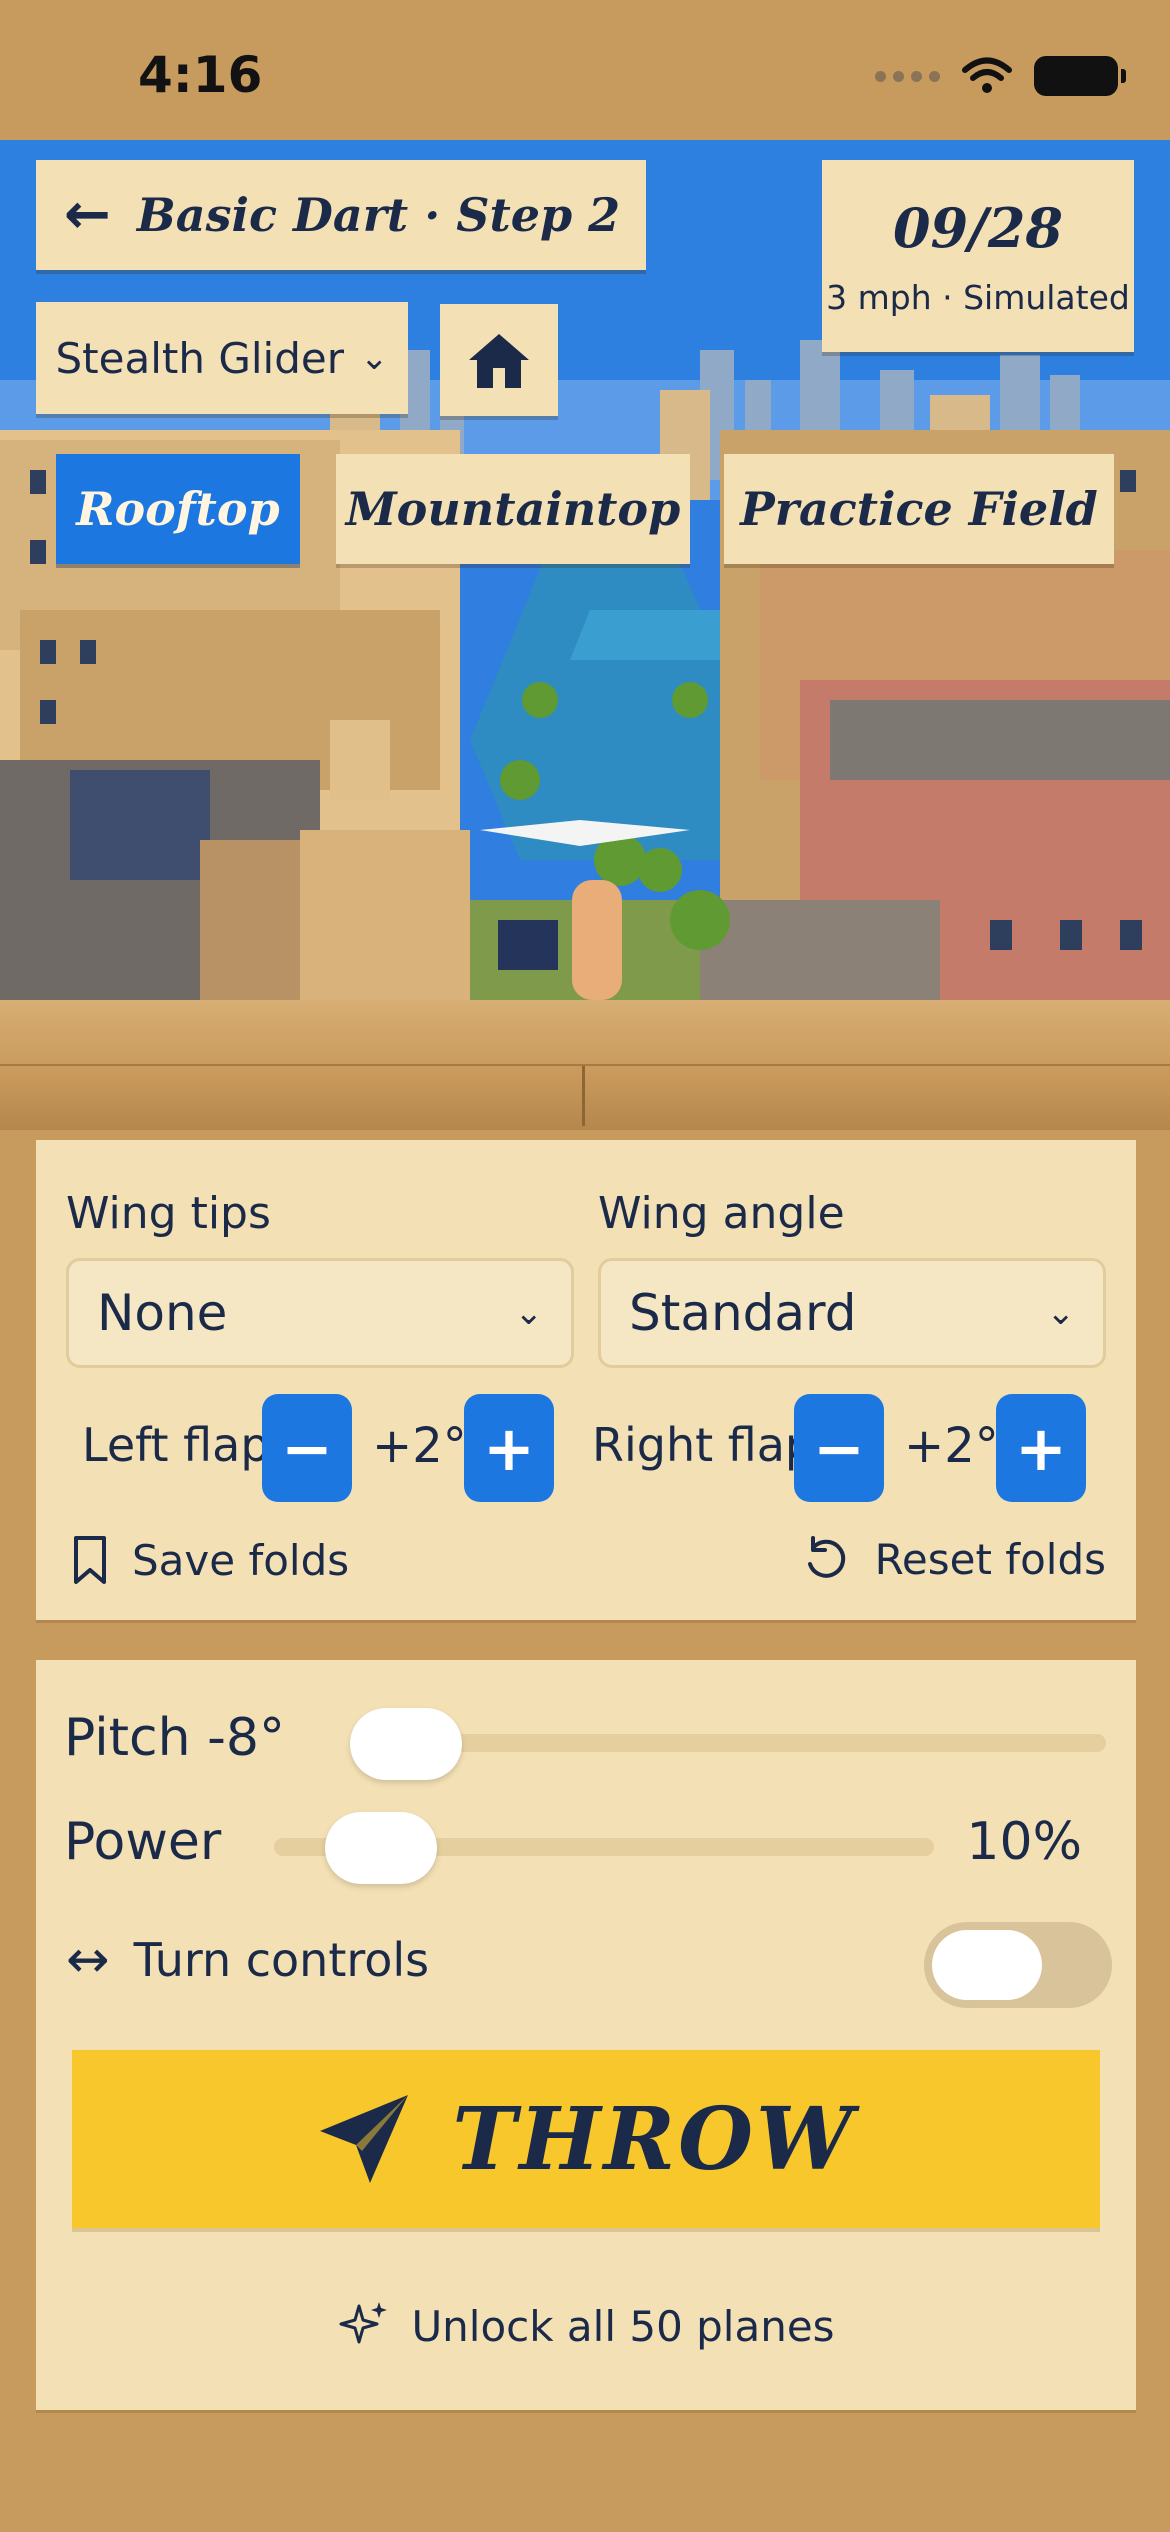 The height and width of the screenshot is (2532, 1170). I want to click on power-label: Power, so click(143, 1842).